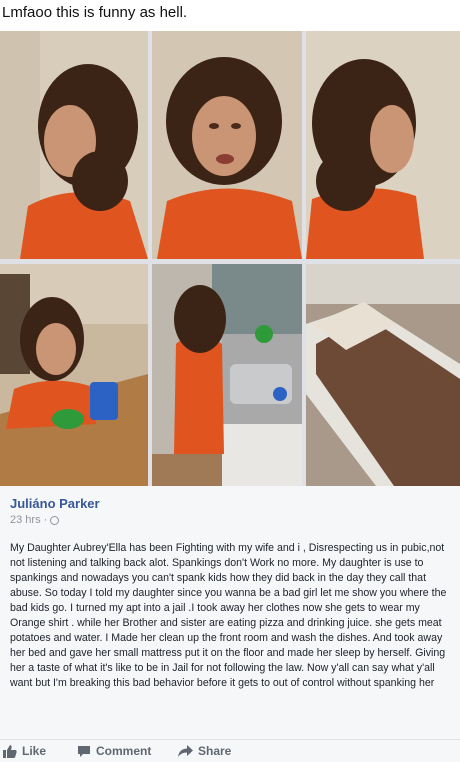  What do you see at coordinates (383, 145) in the screenshot?
I see `photo-child-profile-right` at bounding box center [383, 145].